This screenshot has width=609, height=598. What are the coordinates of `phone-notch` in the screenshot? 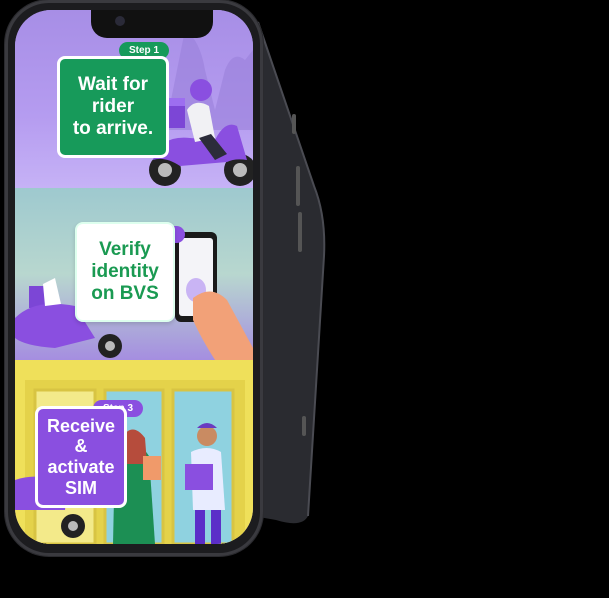 It's located at (152, 24).